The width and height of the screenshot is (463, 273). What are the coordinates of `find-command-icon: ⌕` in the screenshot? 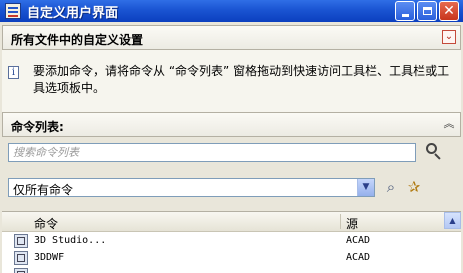 It's located at (391, 187).